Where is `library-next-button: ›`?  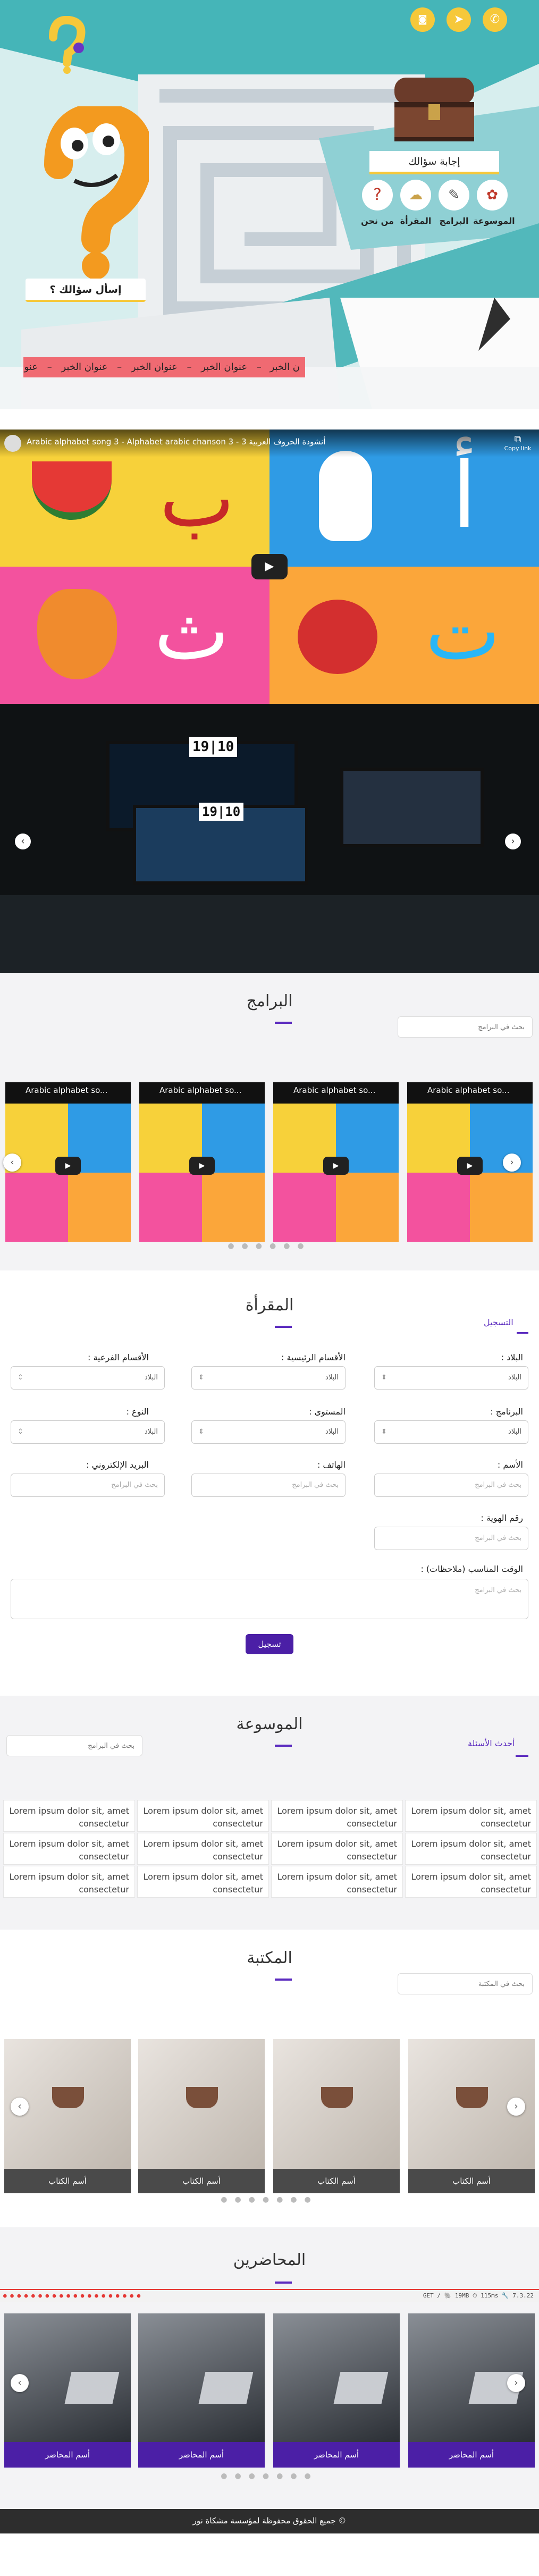 library-next-button: › is located at coordinates (516, 2107).